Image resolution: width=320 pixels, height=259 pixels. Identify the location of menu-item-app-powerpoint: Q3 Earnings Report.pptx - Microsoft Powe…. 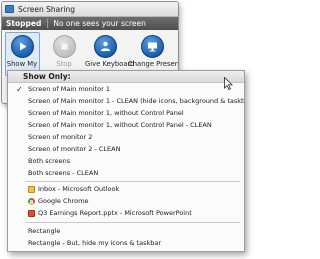
(126, 213).